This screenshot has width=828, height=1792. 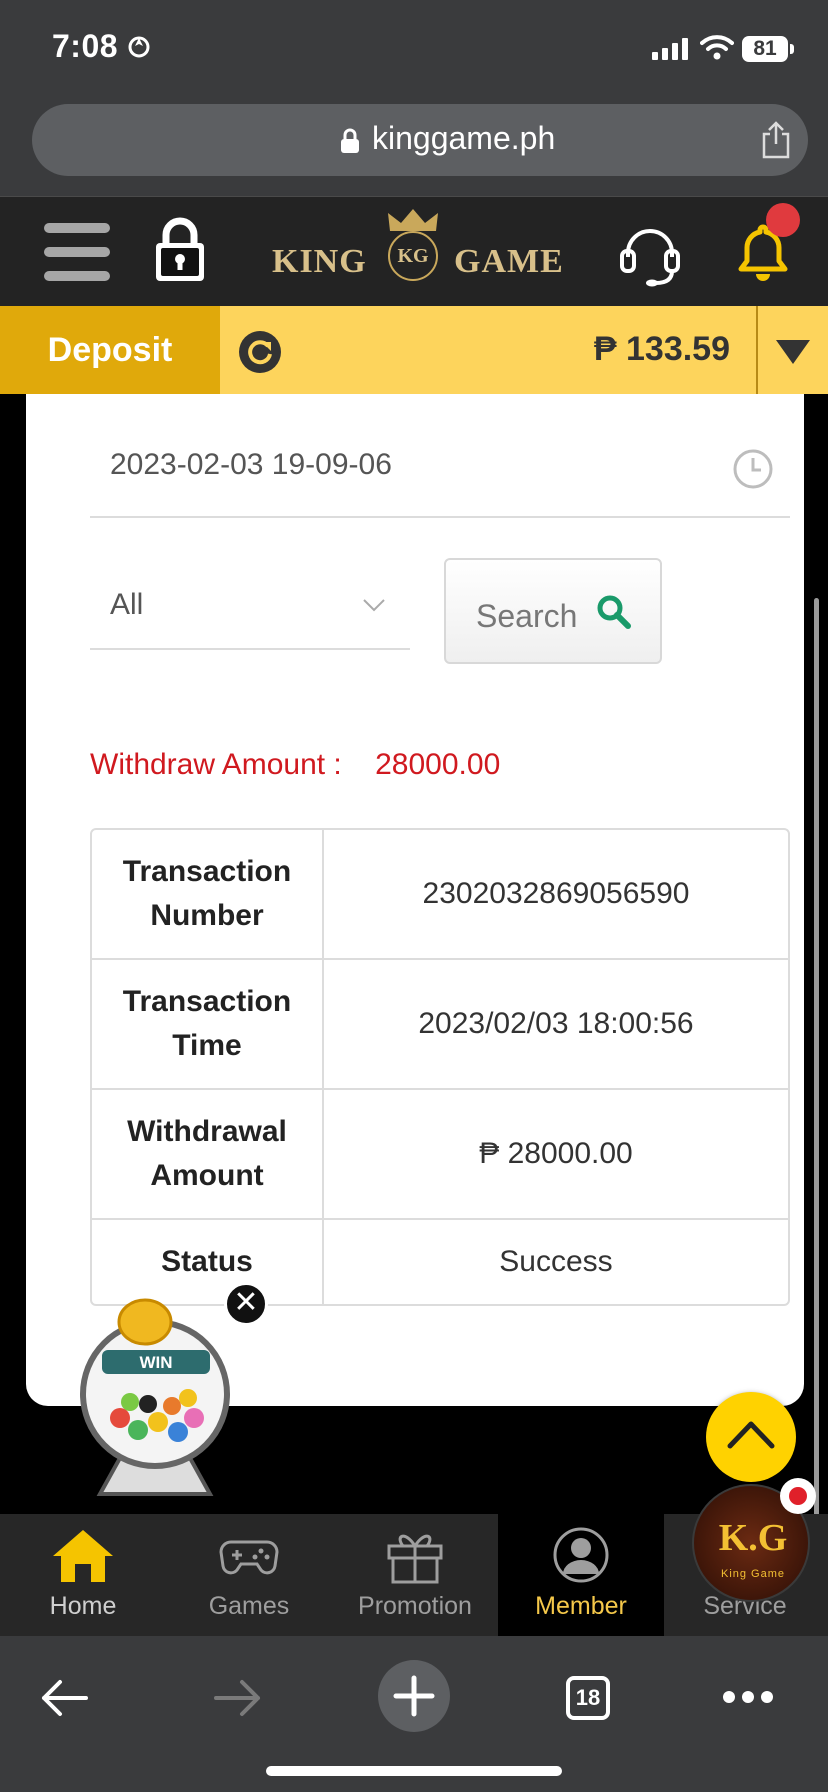 What do you see at coordinates (127, 604) in the screenshot?
I see `type-select-value: All` at bounding box center [127, 604].